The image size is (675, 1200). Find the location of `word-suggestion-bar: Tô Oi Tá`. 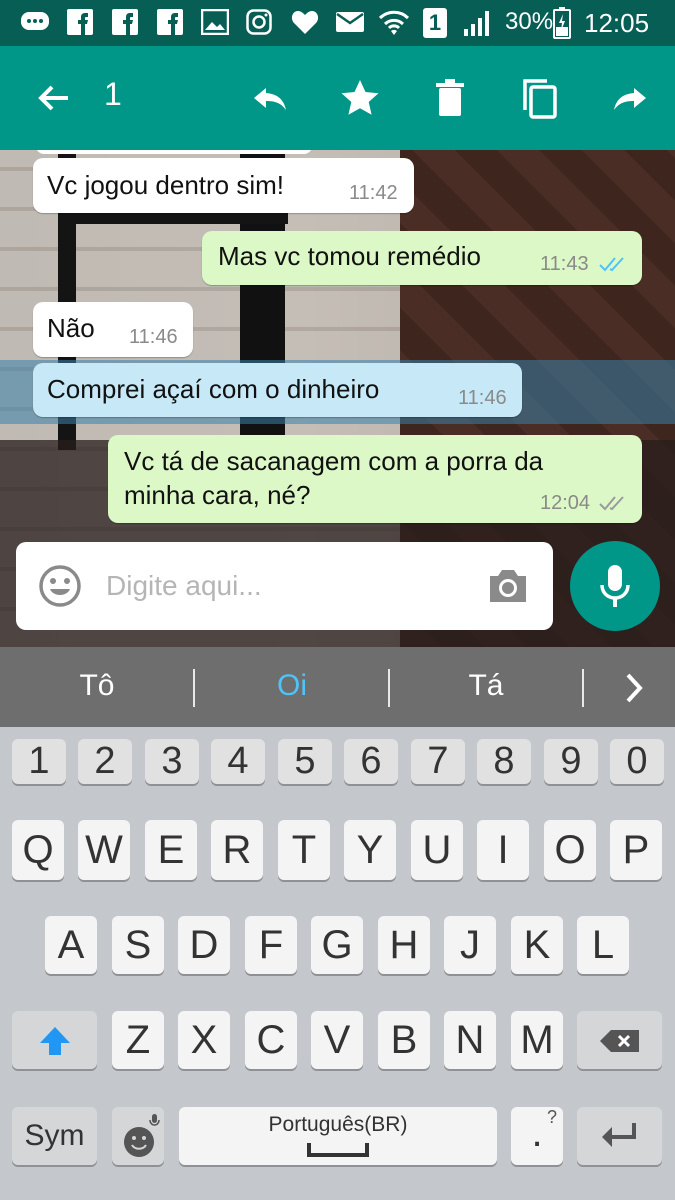

word-suggestion-bar: Tô Oi Tá is located at coordinates (337, 687).